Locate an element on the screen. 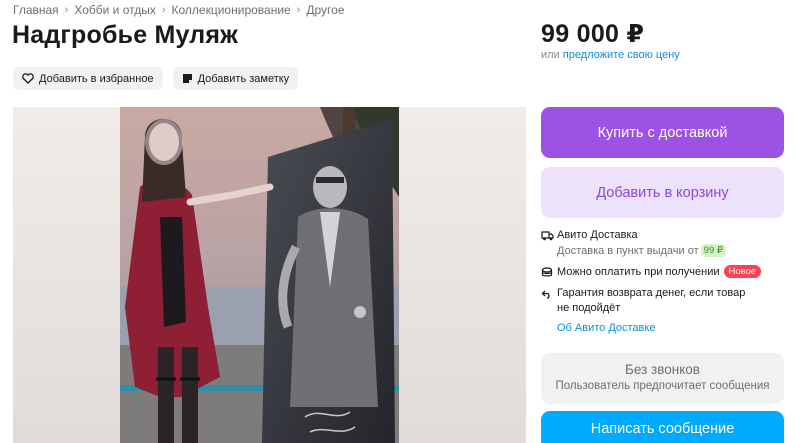 This screenshot has height=443, width=800. listing-actions: Добавить в избранное Добавить заметку is located at coordinates (156, 78).